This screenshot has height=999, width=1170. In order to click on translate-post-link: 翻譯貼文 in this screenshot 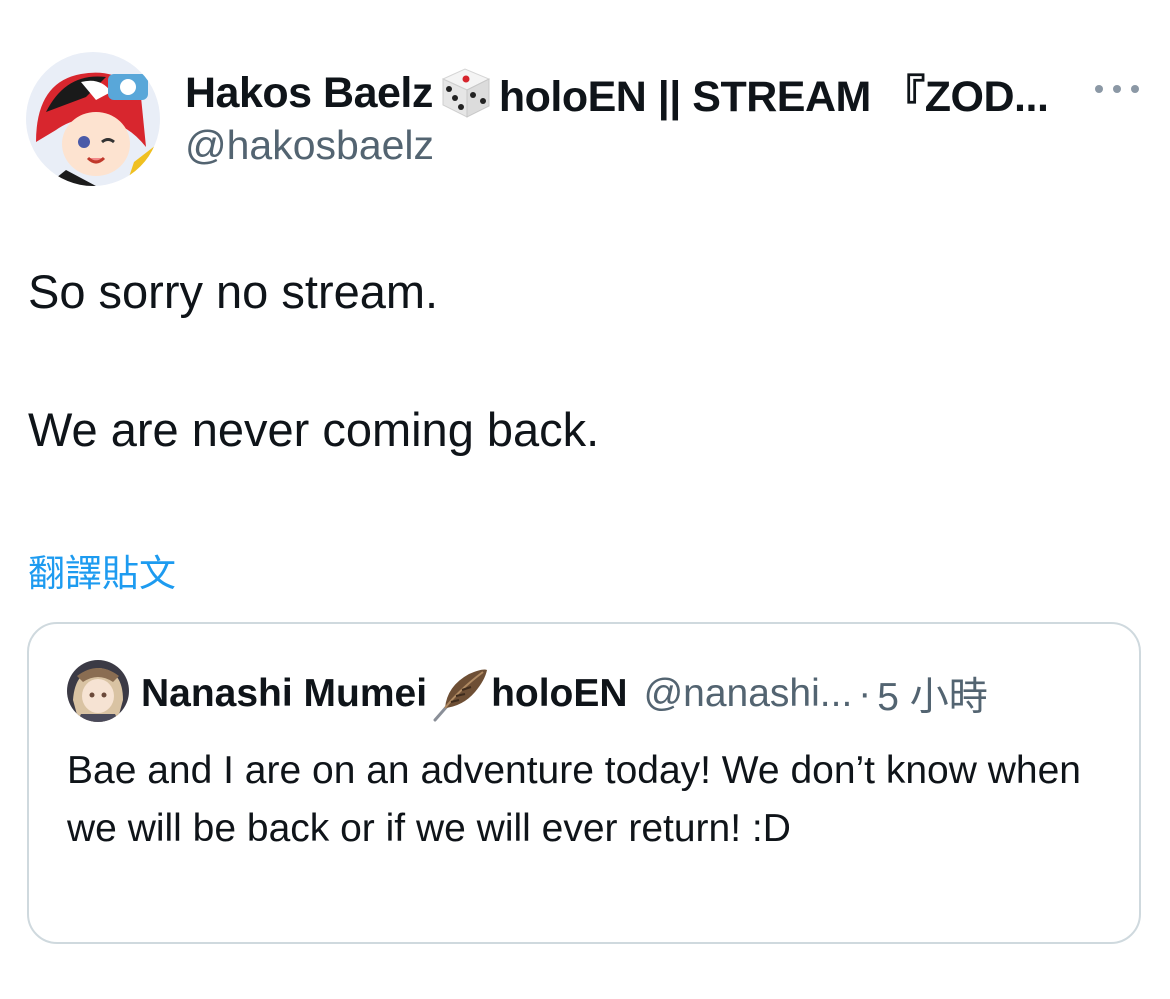, I will do `click(102, 570)`.